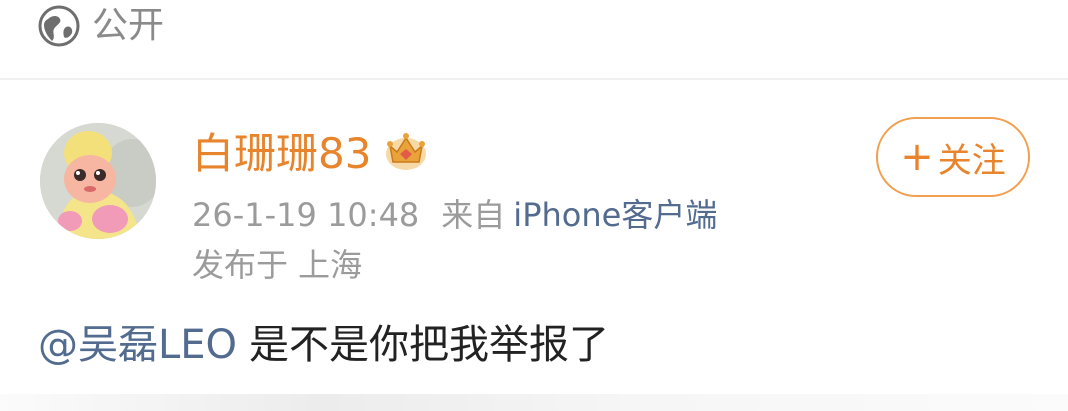  I want to click on avatar, so click(98, 181).